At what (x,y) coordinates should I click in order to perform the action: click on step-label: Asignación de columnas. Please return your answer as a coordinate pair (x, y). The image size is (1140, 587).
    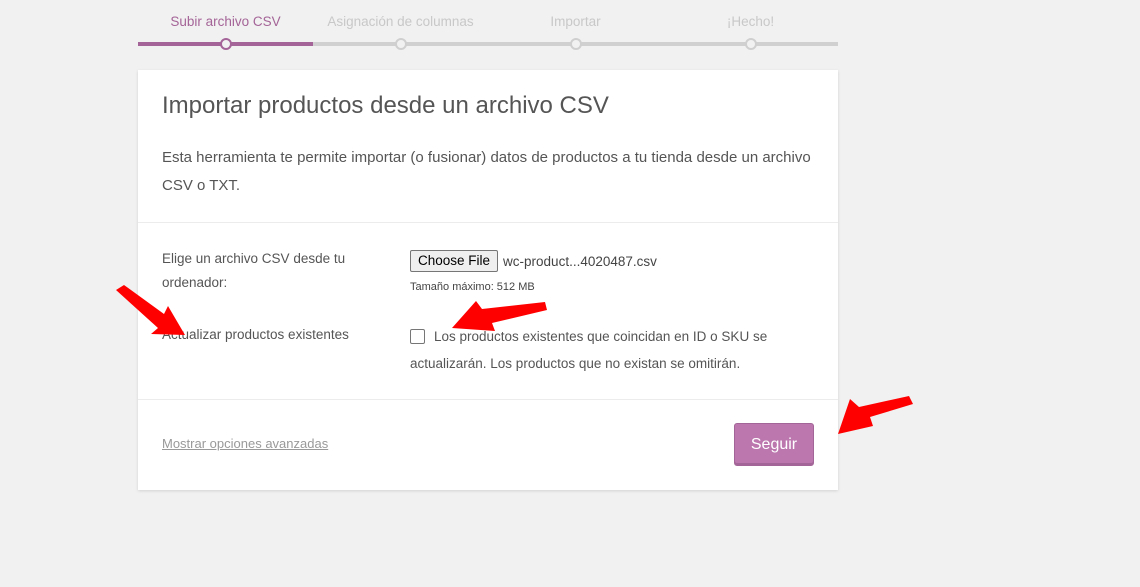
    Looking at the image, I should click on (400, 21).